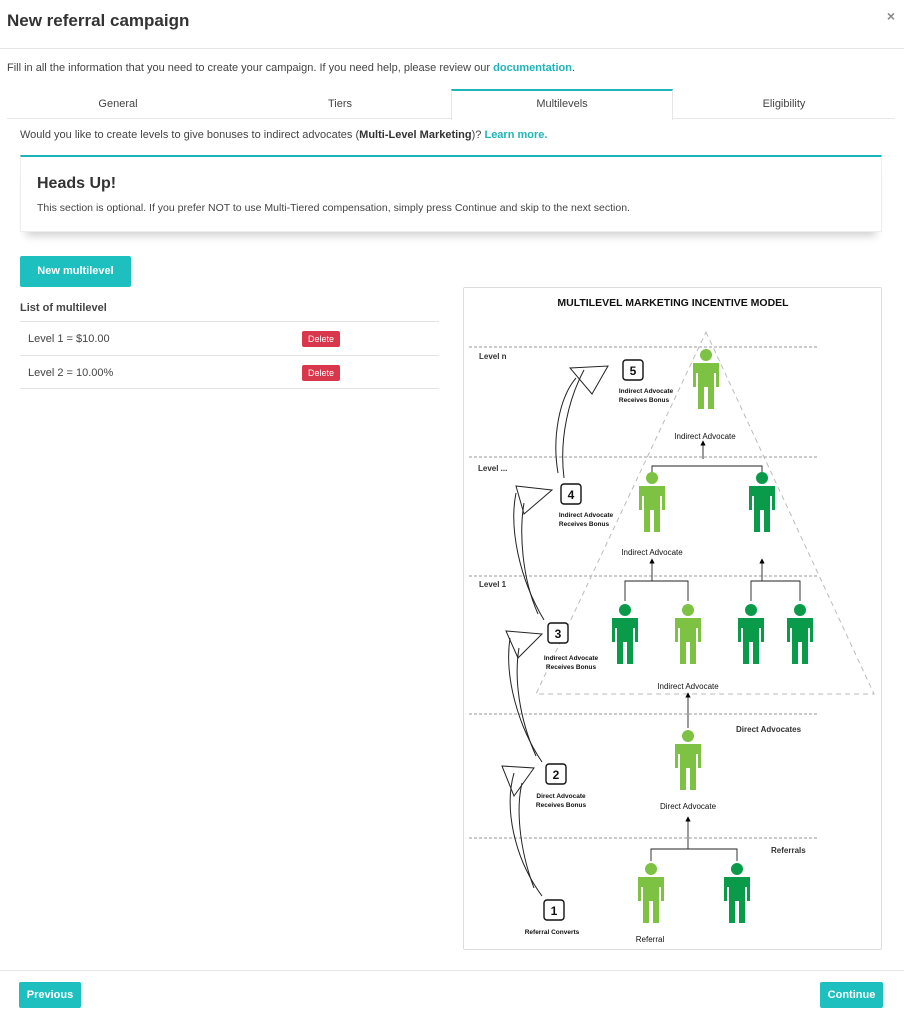  What do you see at coordinates (571, 495) in the screenshot?
I see `step-number: 4` at bounding box center [571, 495].